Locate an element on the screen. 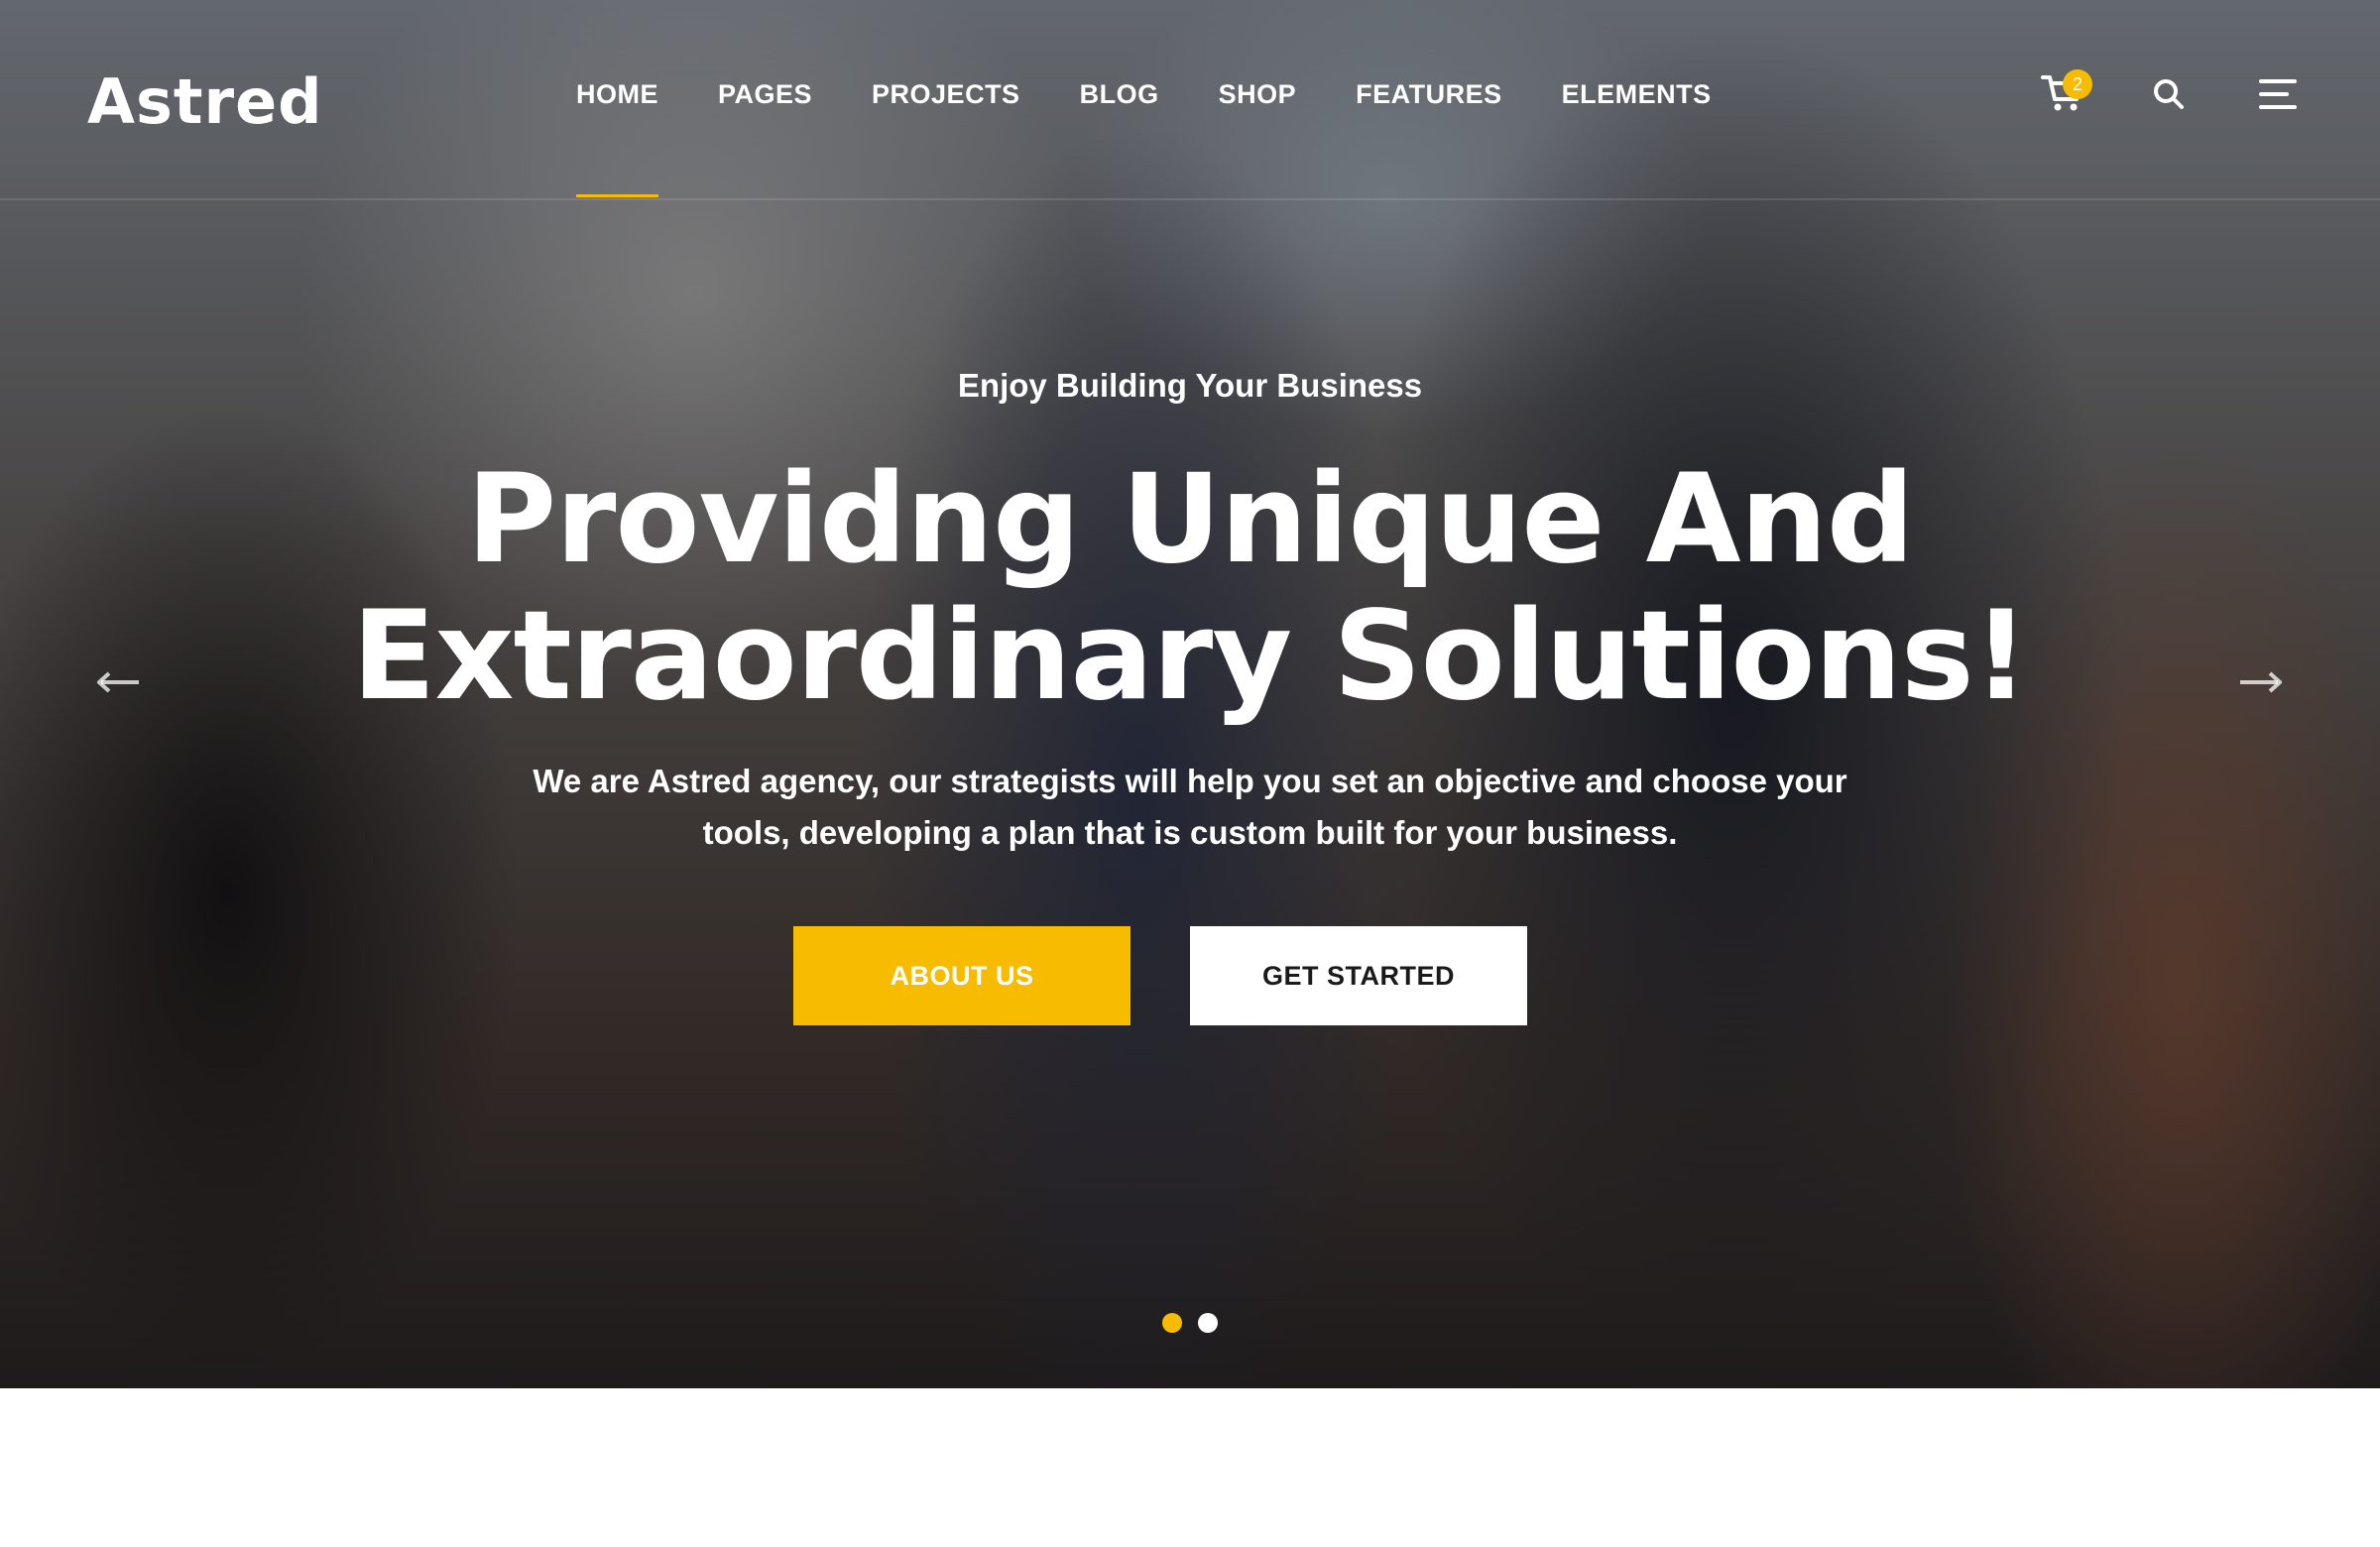 Image resolution: width=2380 pixels, height=1547 pixels. search-icon is located at coordinates (2169, 94).